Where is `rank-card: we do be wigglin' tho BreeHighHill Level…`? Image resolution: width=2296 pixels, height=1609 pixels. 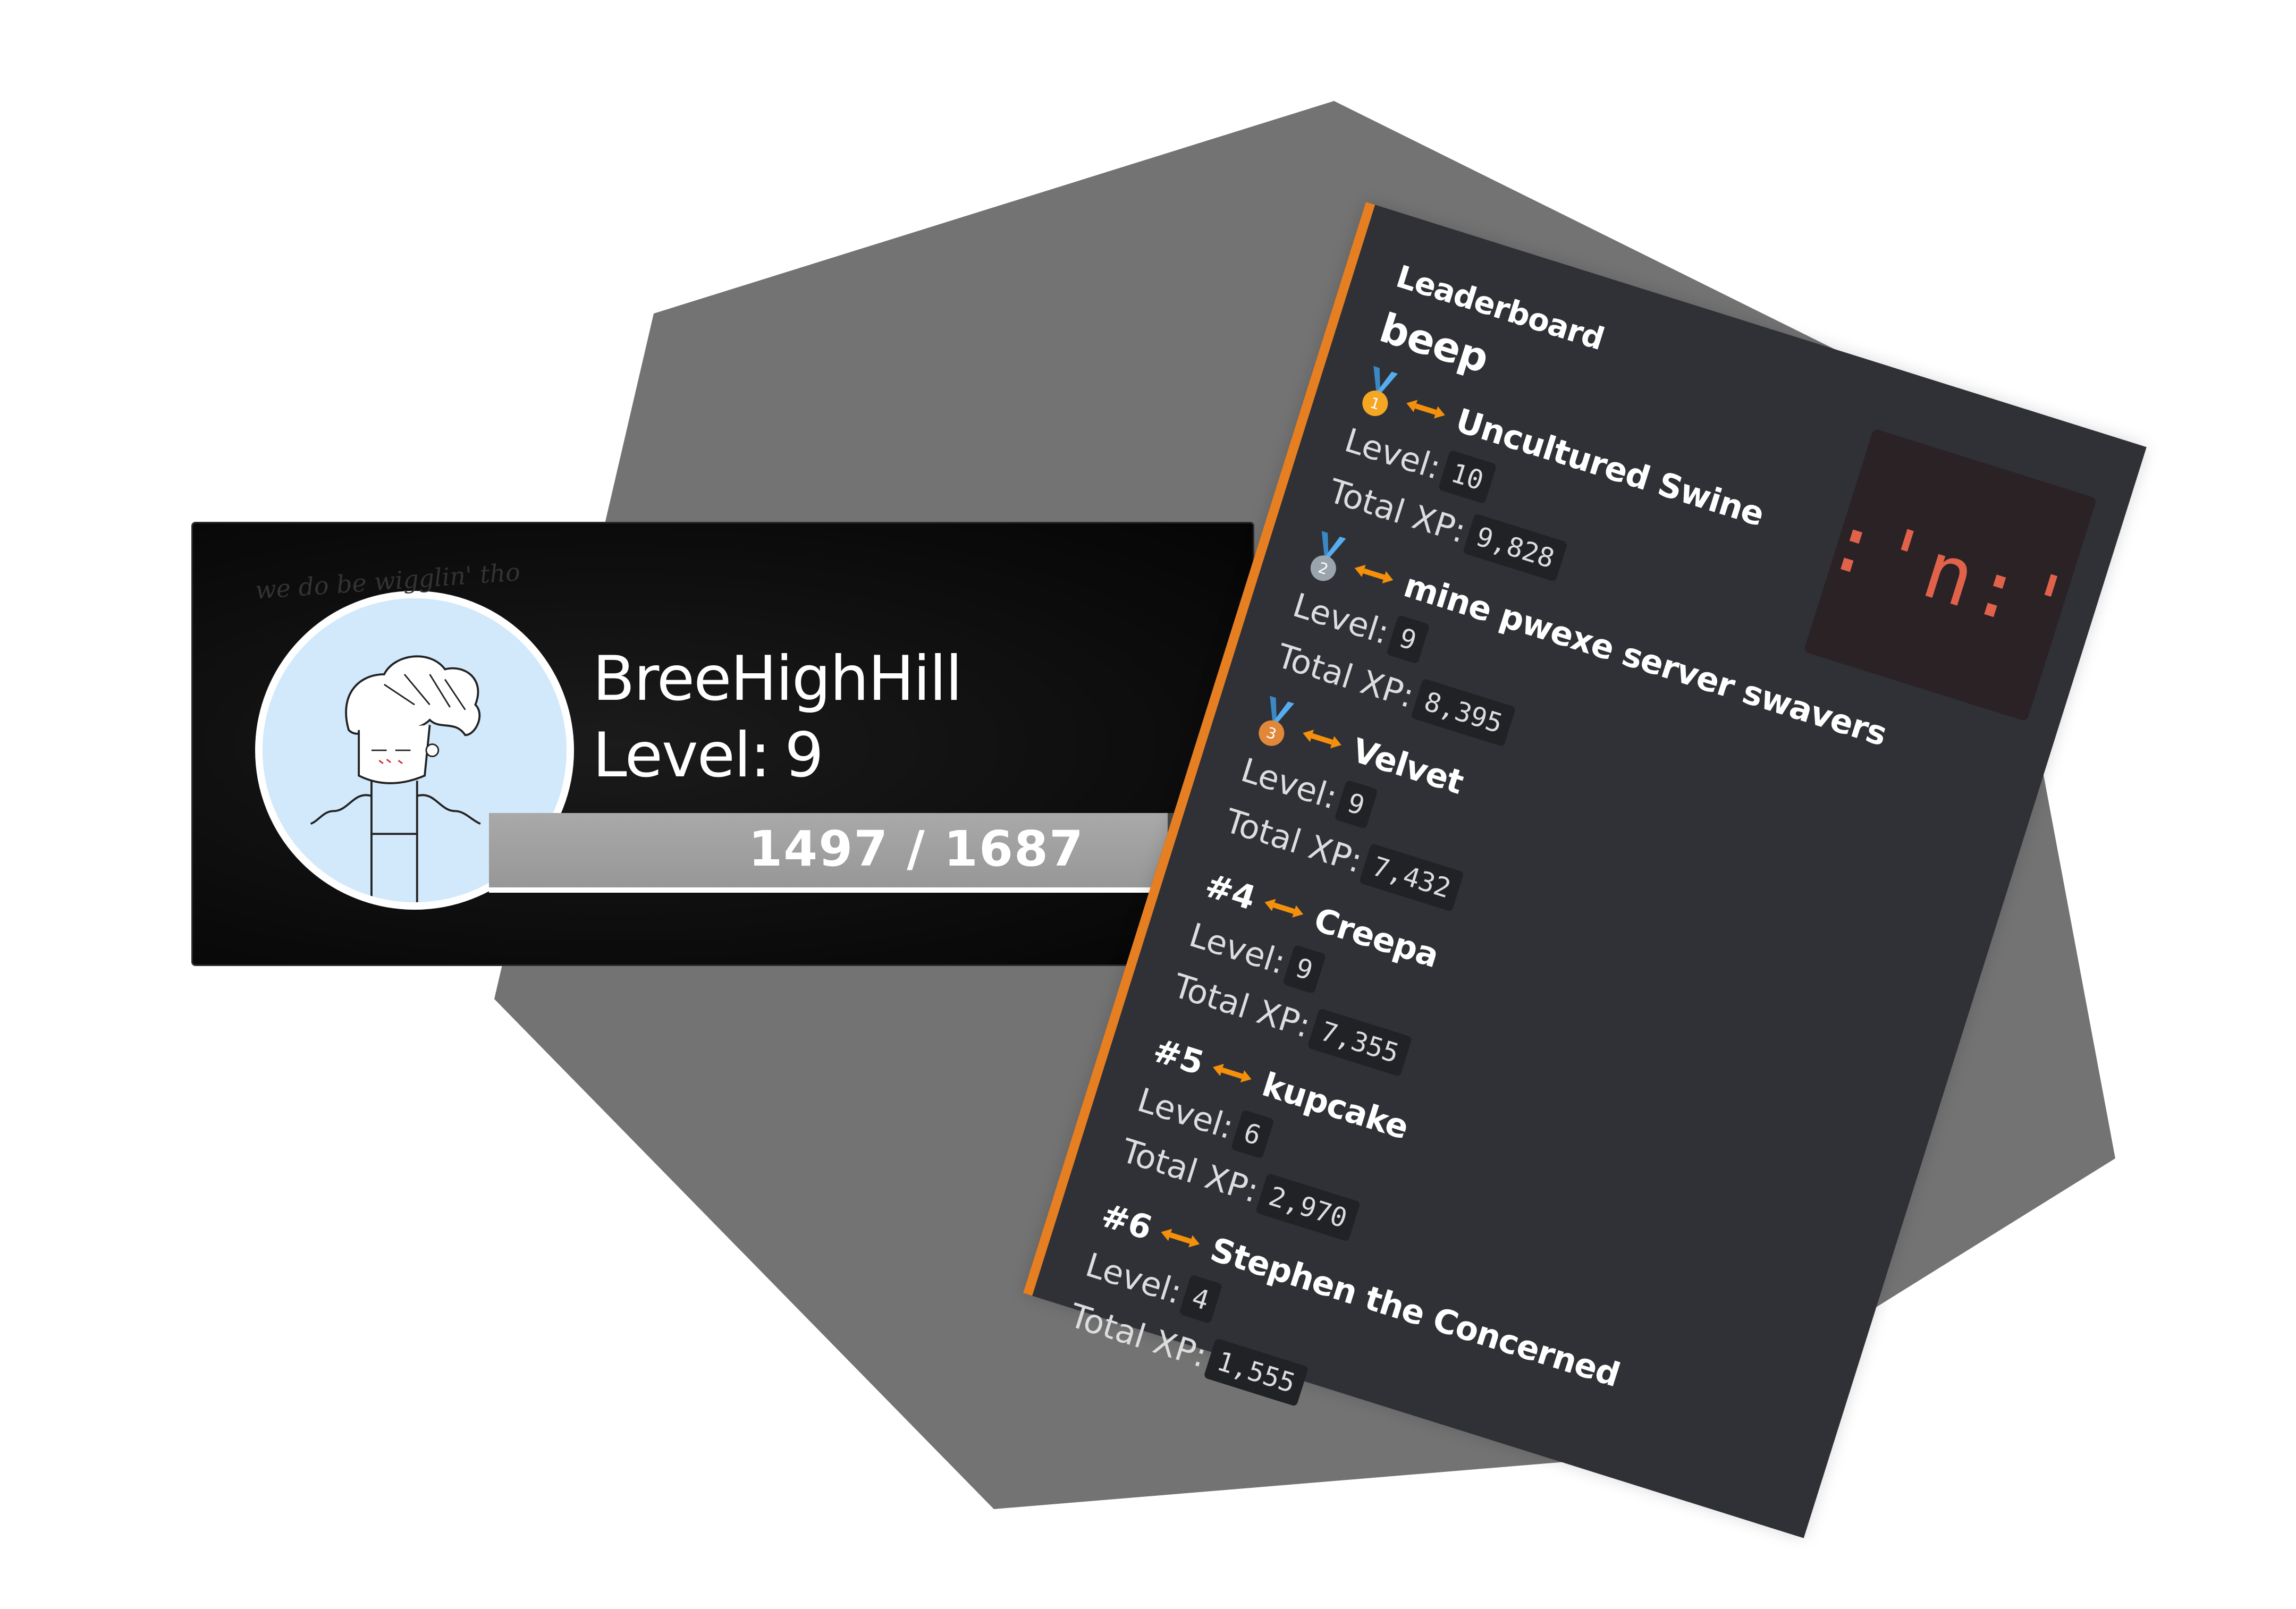
rank-card: we do be wigglin' tho BreeHighHill Level… is located at coordinates (722, 744).